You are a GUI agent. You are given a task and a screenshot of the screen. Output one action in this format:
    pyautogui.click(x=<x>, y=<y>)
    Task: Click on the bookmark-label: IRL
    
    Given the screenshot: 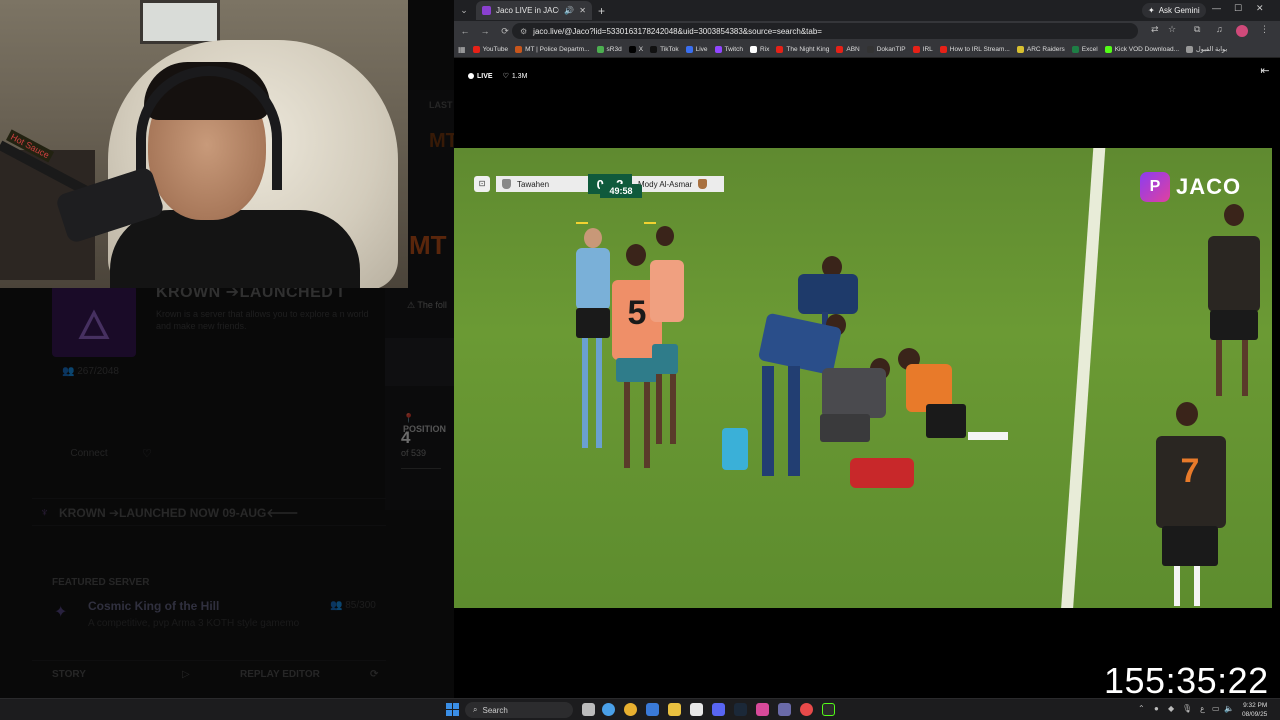 What is the action you would take?
    pyautogui.click(x=927, y=49)
    